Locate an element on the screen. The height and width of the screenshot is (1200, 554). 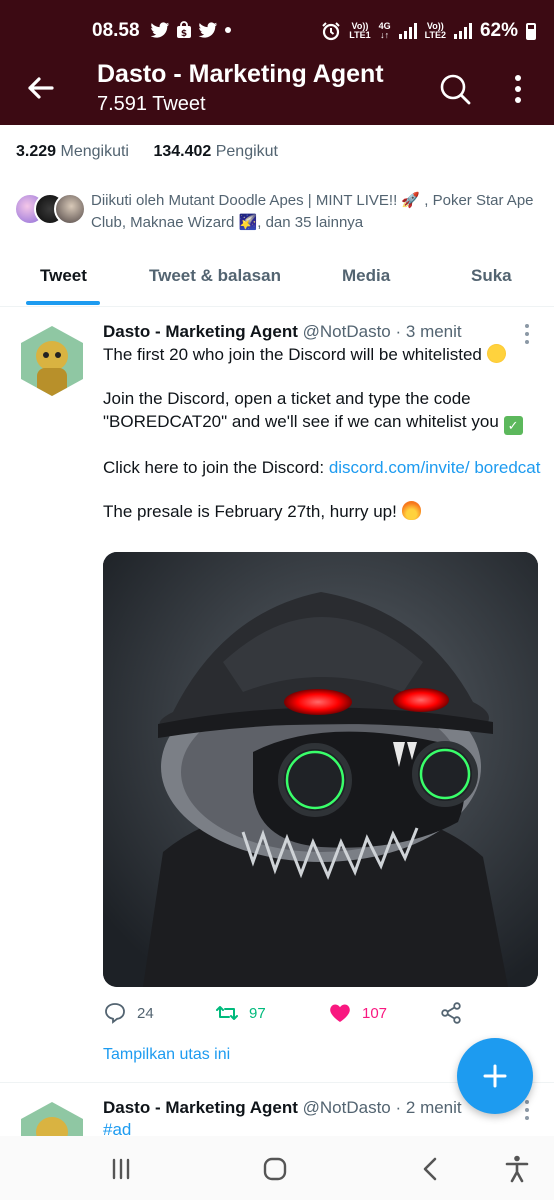
show-thread-link: Tampilkan utas ini is located at coordinates (166, 1055).